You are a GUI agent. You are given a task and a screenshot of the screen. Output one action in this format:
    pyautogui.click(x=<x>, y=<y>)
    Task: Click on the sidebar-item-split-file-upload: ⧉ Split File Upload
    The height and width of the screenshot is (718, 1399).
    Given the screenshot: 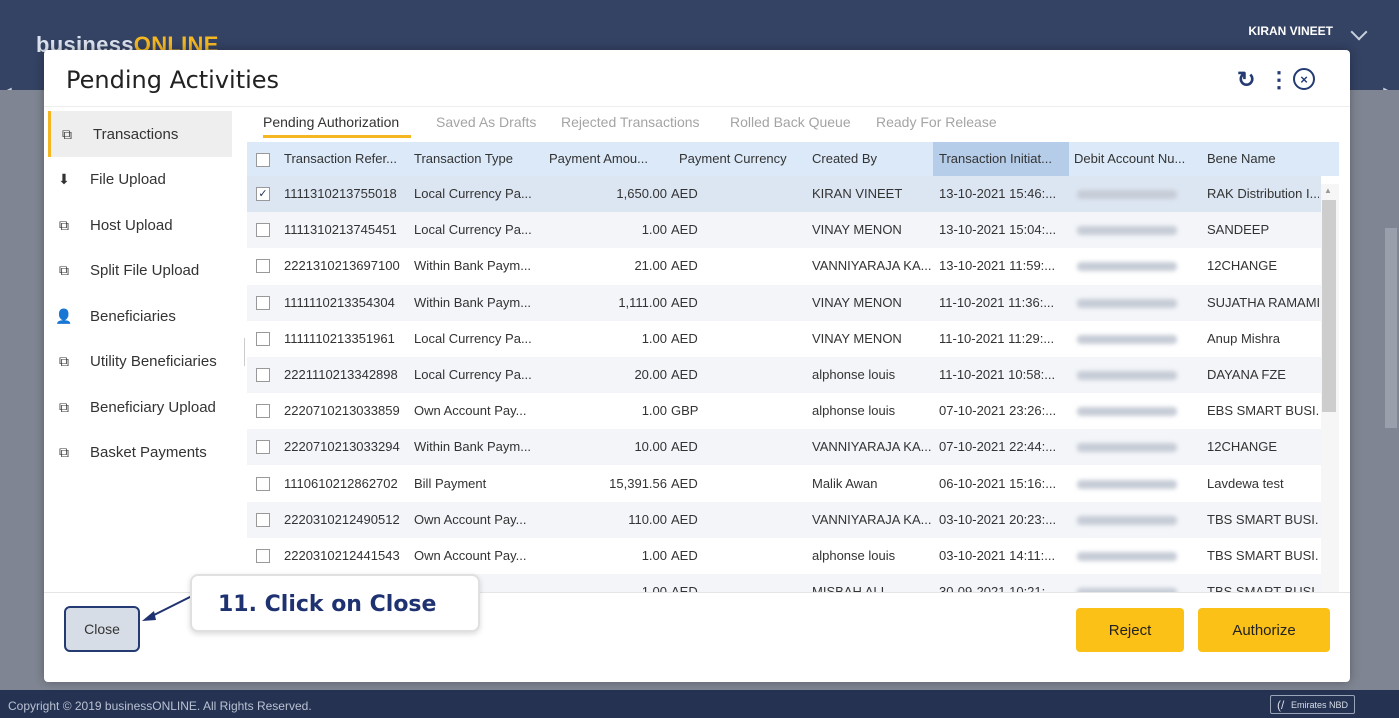 What is the action you would take?
    pyautogui.click(x=140, y=271)
    